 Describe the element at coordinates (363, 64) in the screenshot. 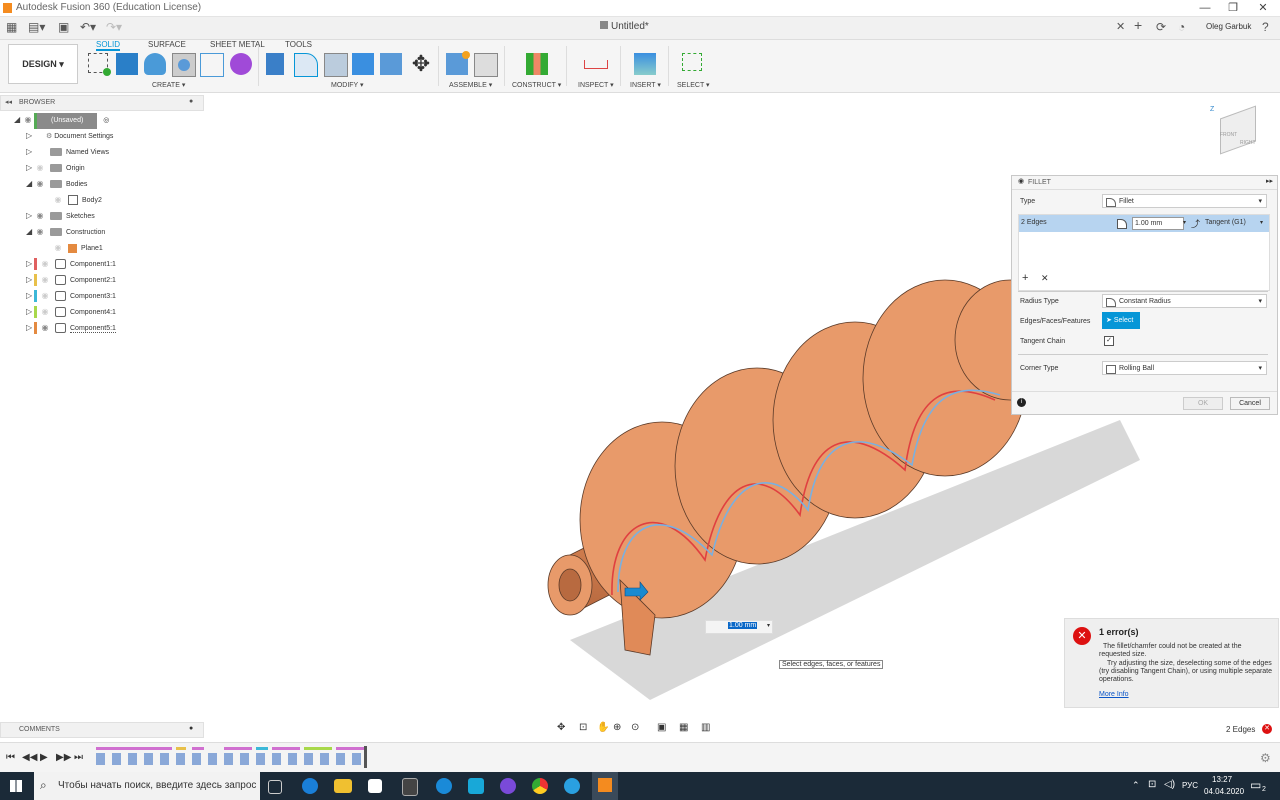

I see `shell-icon` at that location.